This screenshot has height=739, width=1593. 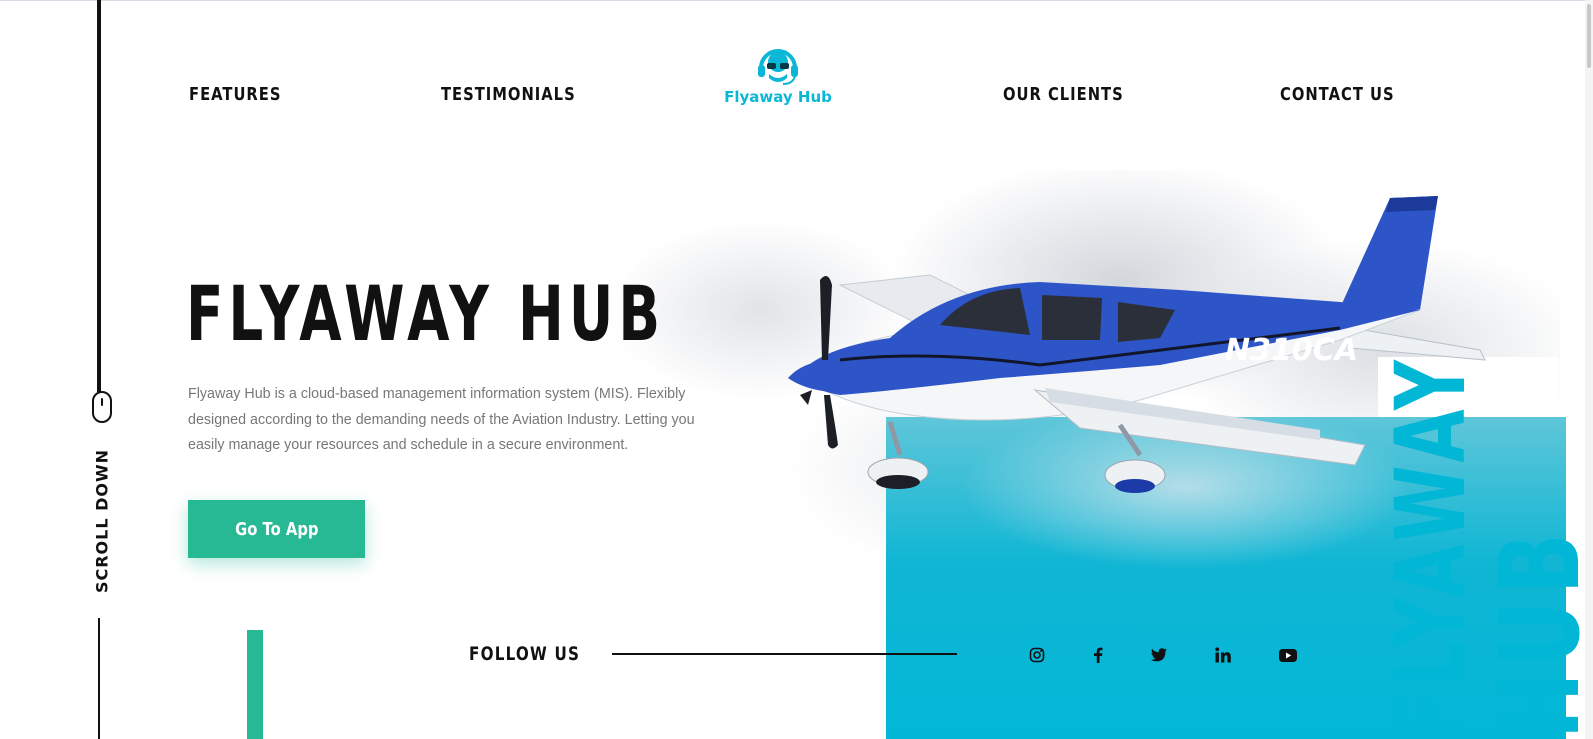 I want to click on scroll-down-label: SCROLL DOWN, so click(x=102, y=521).